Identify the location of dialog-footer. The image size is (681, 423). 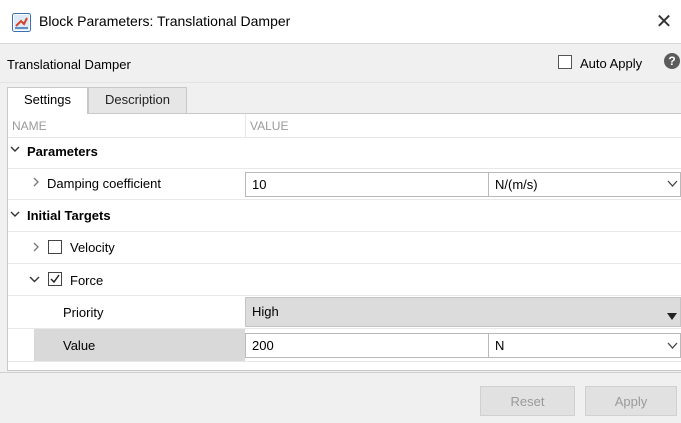
(340, 397).